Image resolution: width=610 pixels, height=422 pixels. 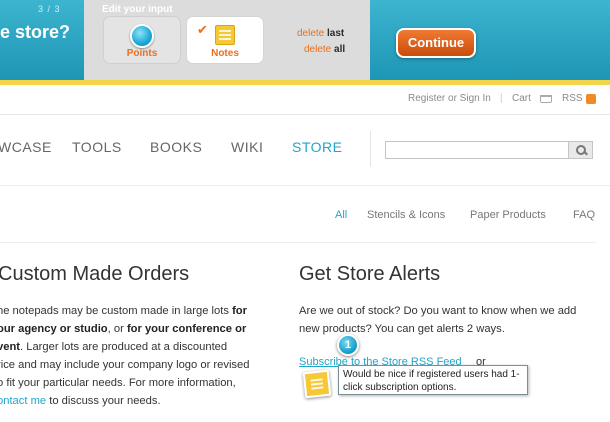 What do you see at coordinates (142, 53) in the screenshot?
I see `points-label: Points` at bounding box center [142, 53].